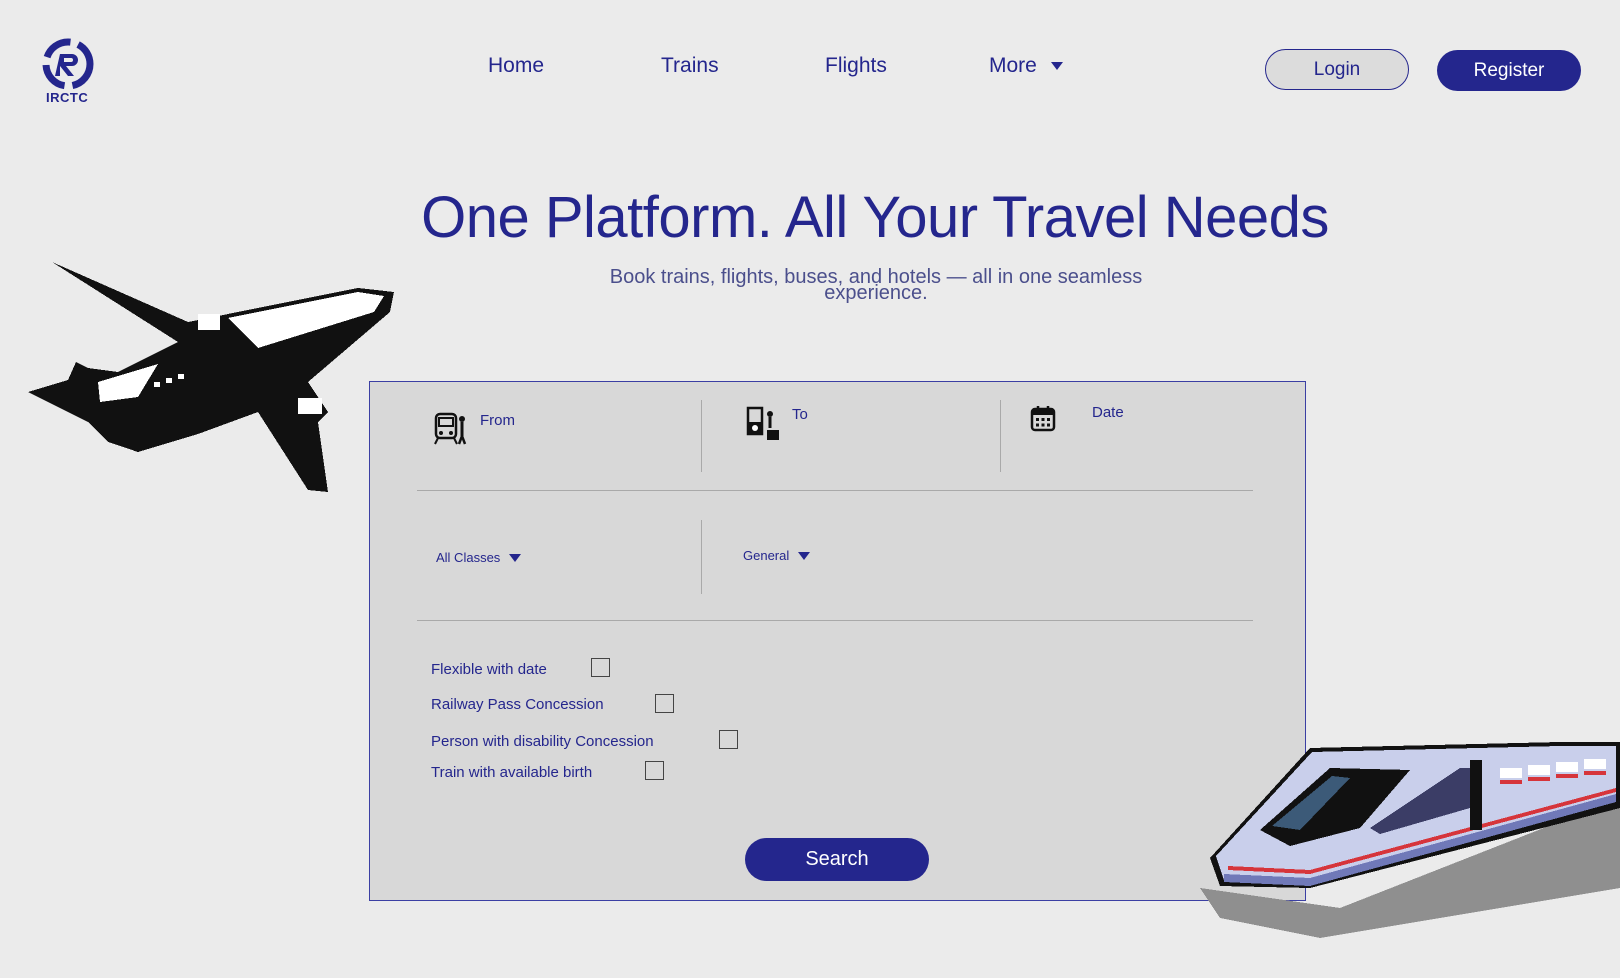  Describe the element at coordinates (766, 555) in the screenshot. I see `quota-select-value: General` at that location.